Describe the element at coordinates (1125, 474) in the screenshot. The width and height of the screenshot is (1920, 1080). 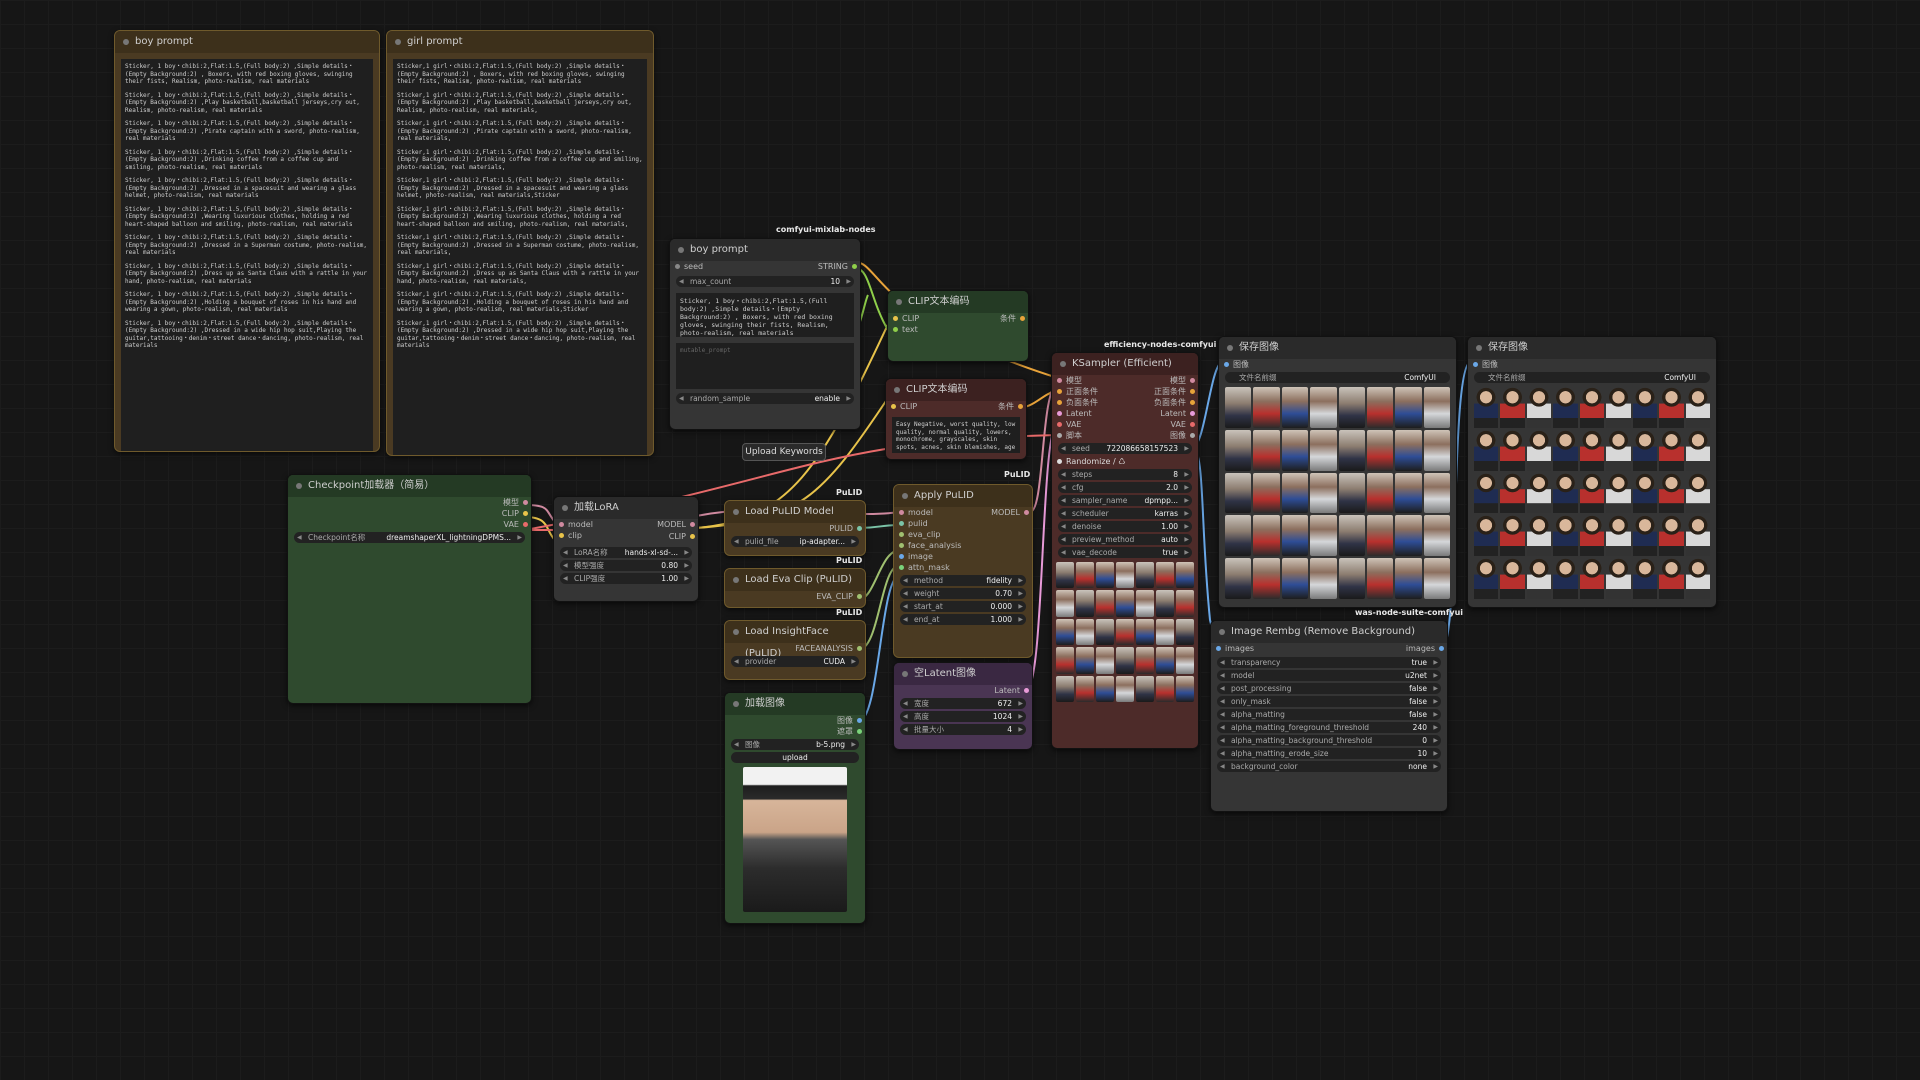
I see `steps-widget: steps 8` at that location.